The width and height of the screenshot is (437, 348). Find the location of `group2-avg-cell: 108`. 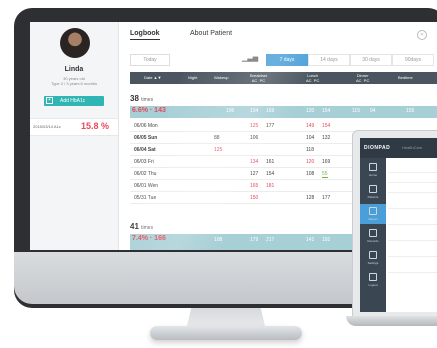

group2-avg-cell: 108 is located at coordinates (218, 240).